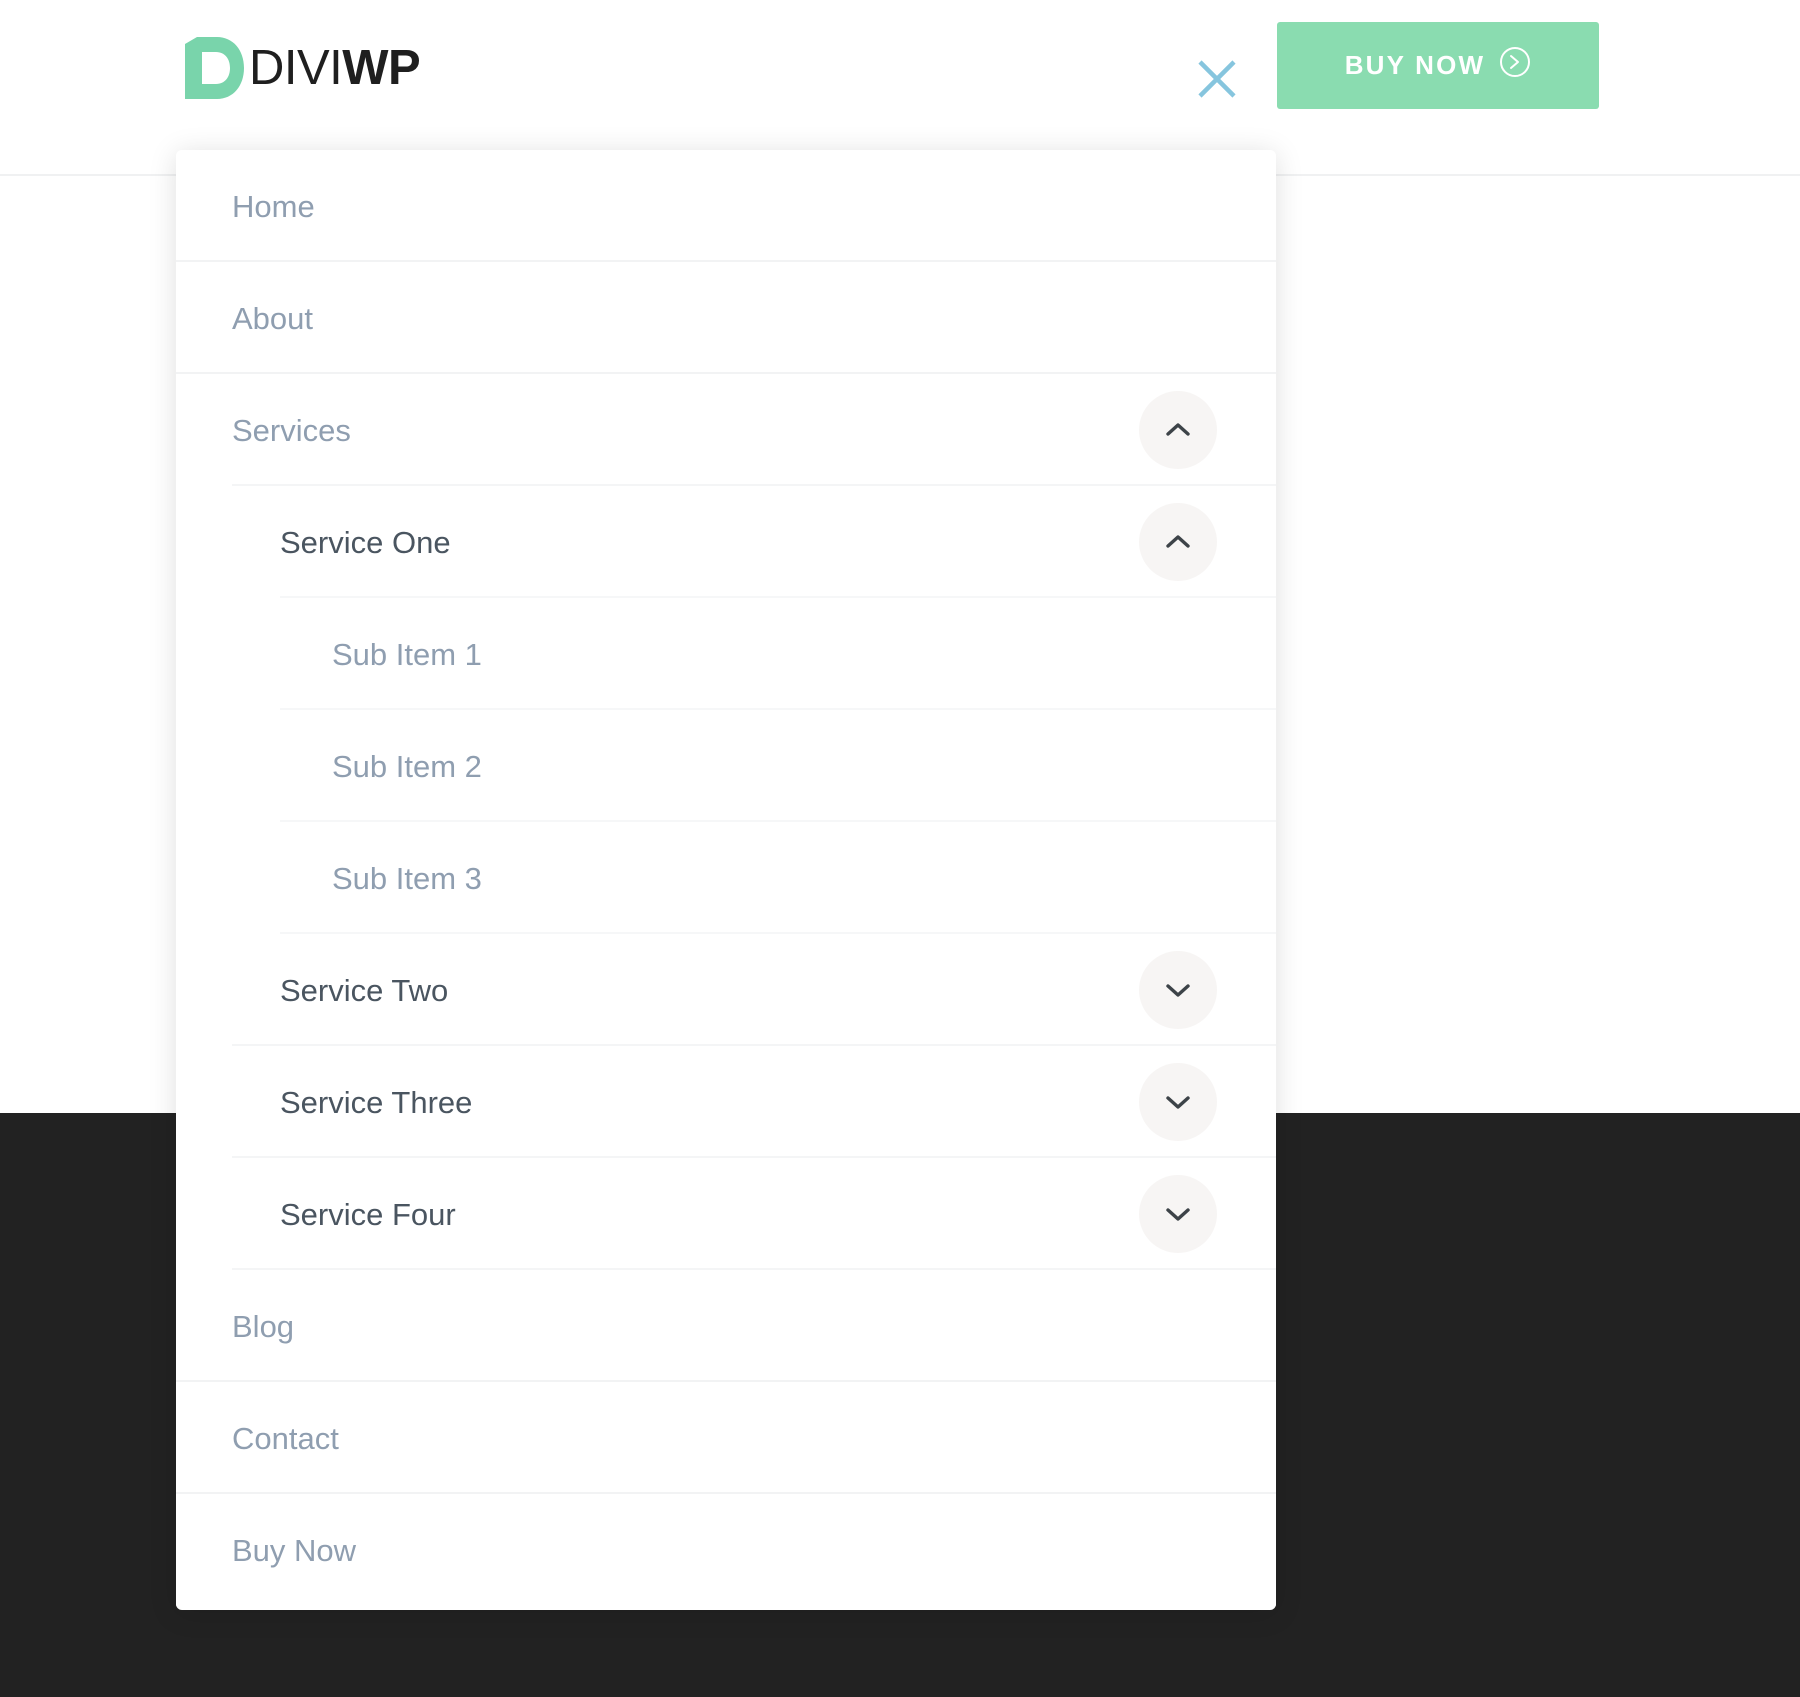 Image resolution: width=1800 pixels, height=1697 pixels. What do you see at coordinates (726, 1214) in the screenshot?
I see `menu-item-service-four: Service Four` at bounding box center [726, 1214].